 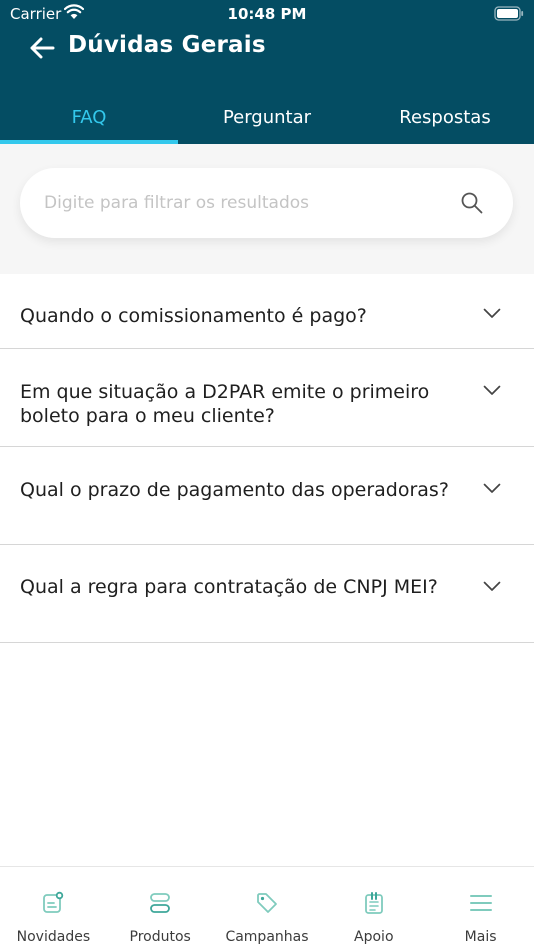 I want to click on tab-bar: FAQ Perguntar Respostas, so click(x=267, y=117).